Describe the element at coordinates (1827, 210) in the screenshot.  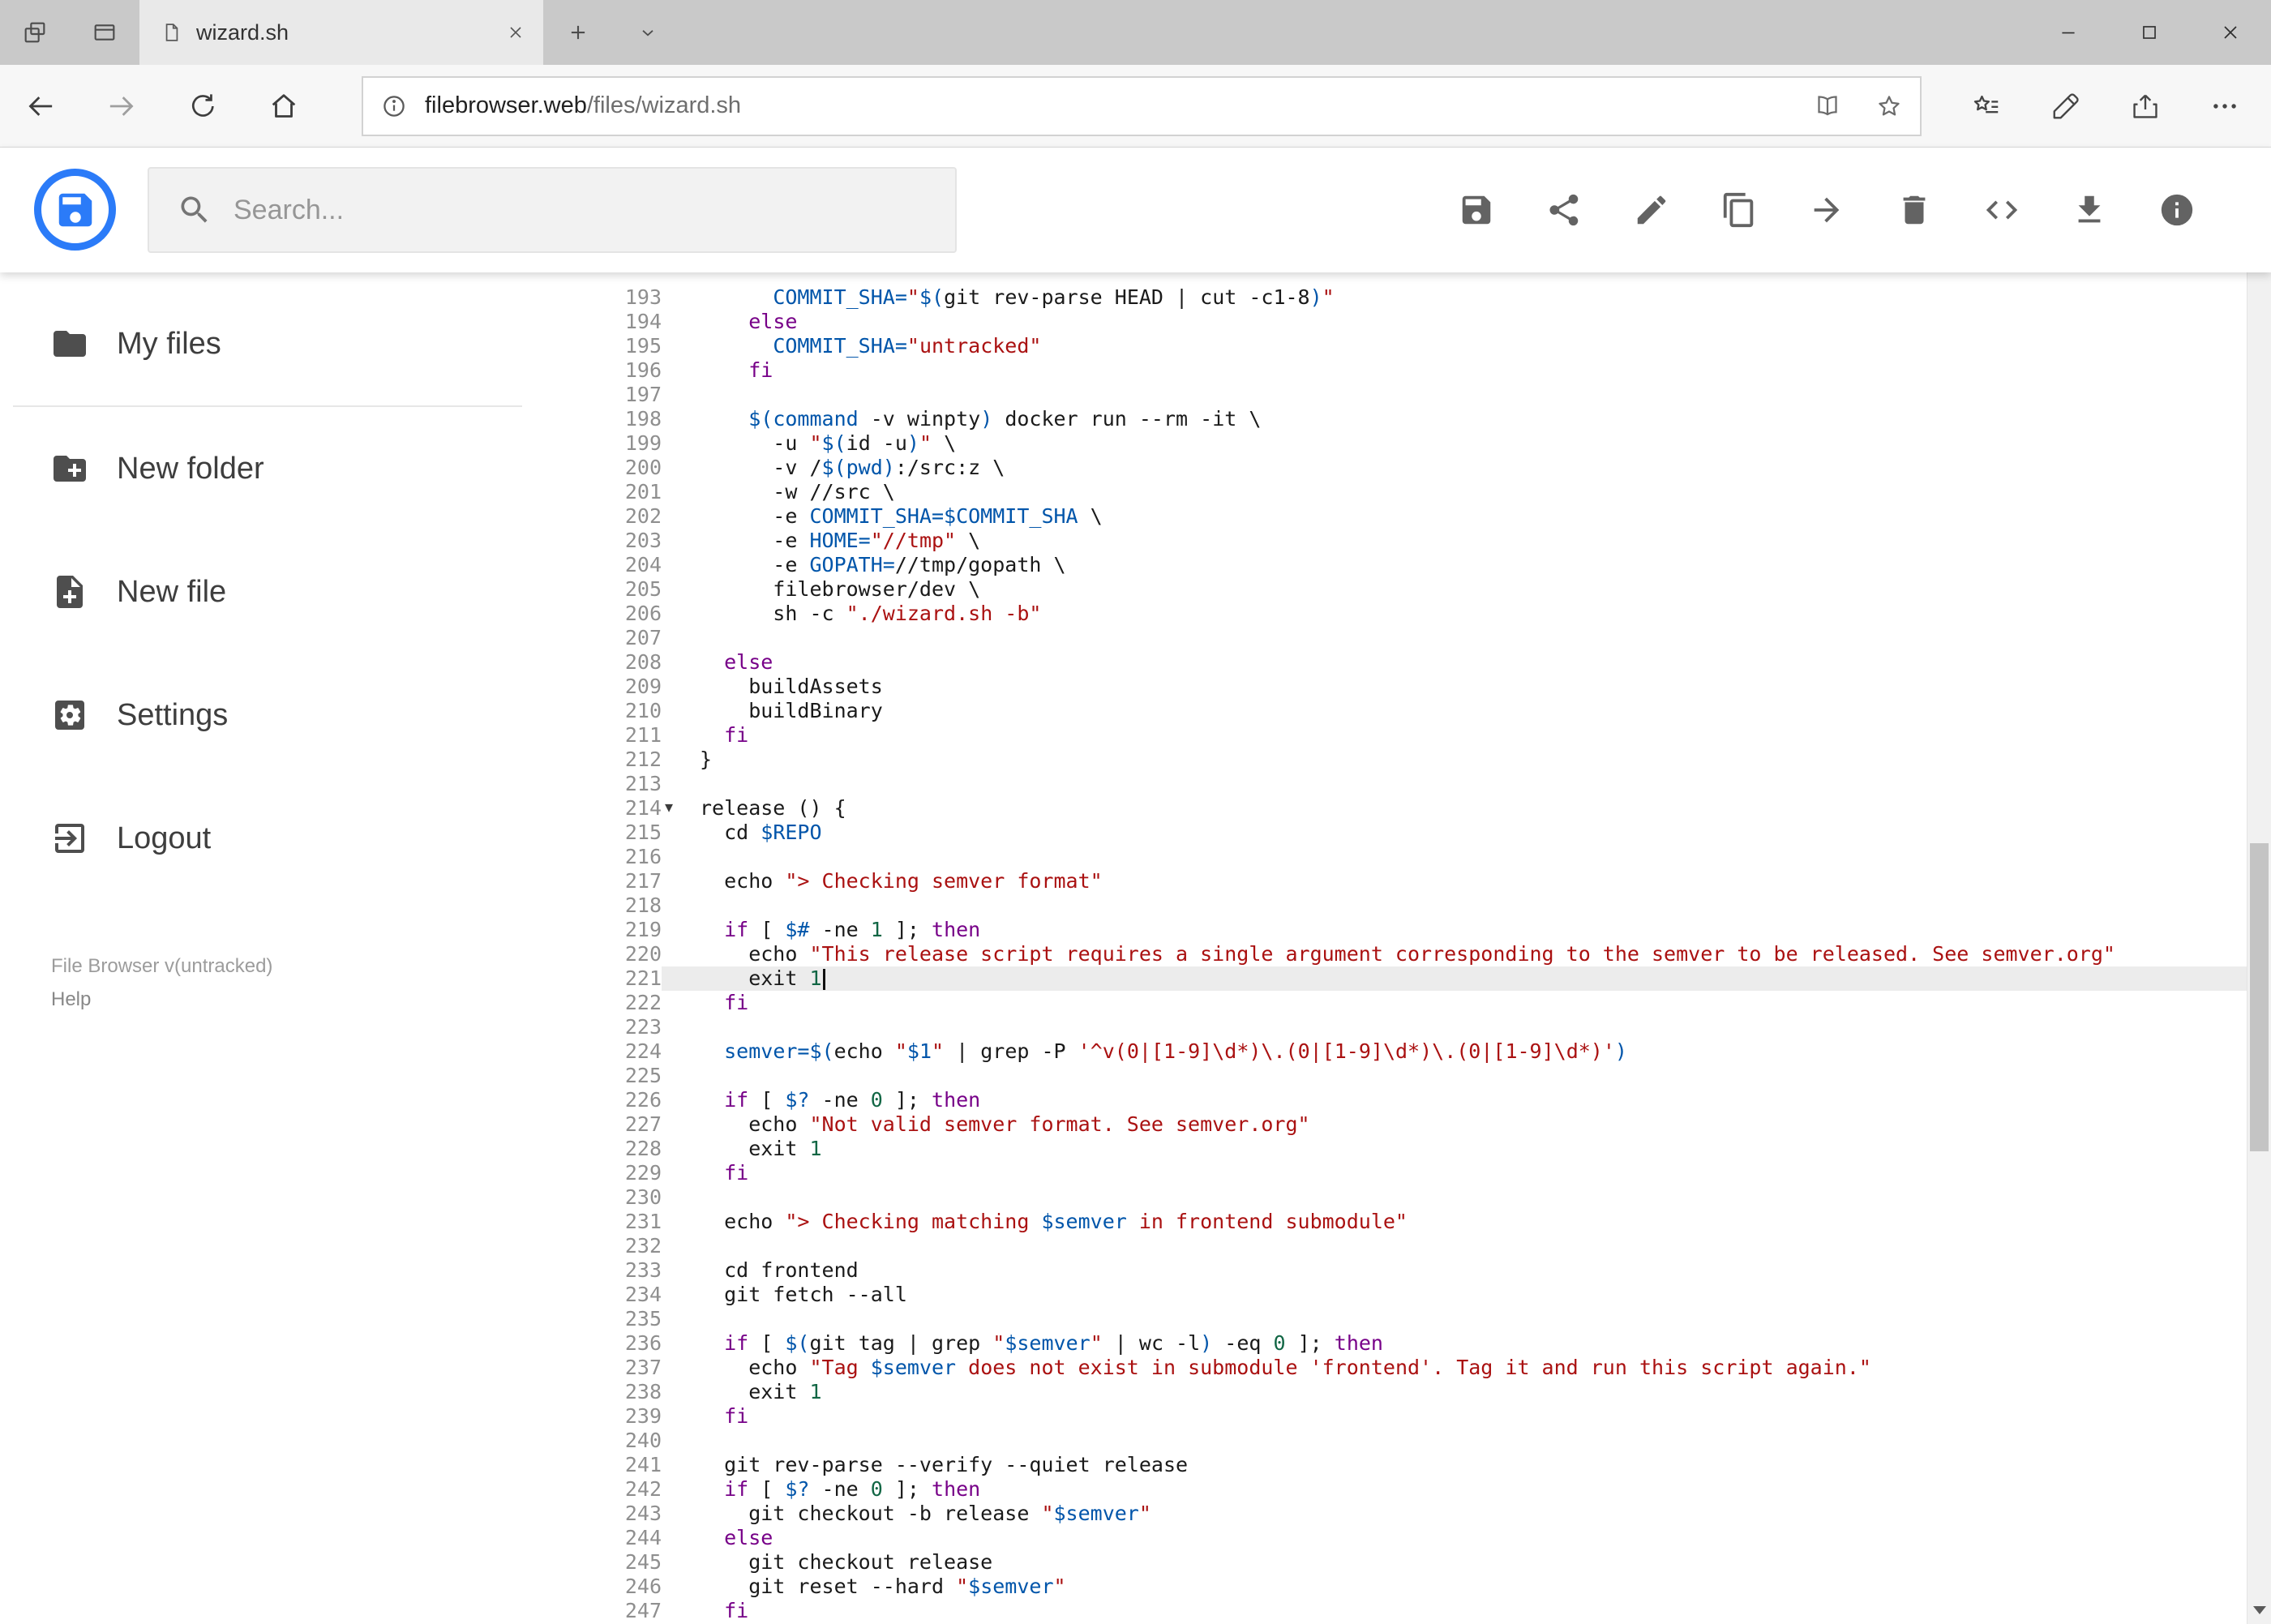
I see `move-button` at that location.